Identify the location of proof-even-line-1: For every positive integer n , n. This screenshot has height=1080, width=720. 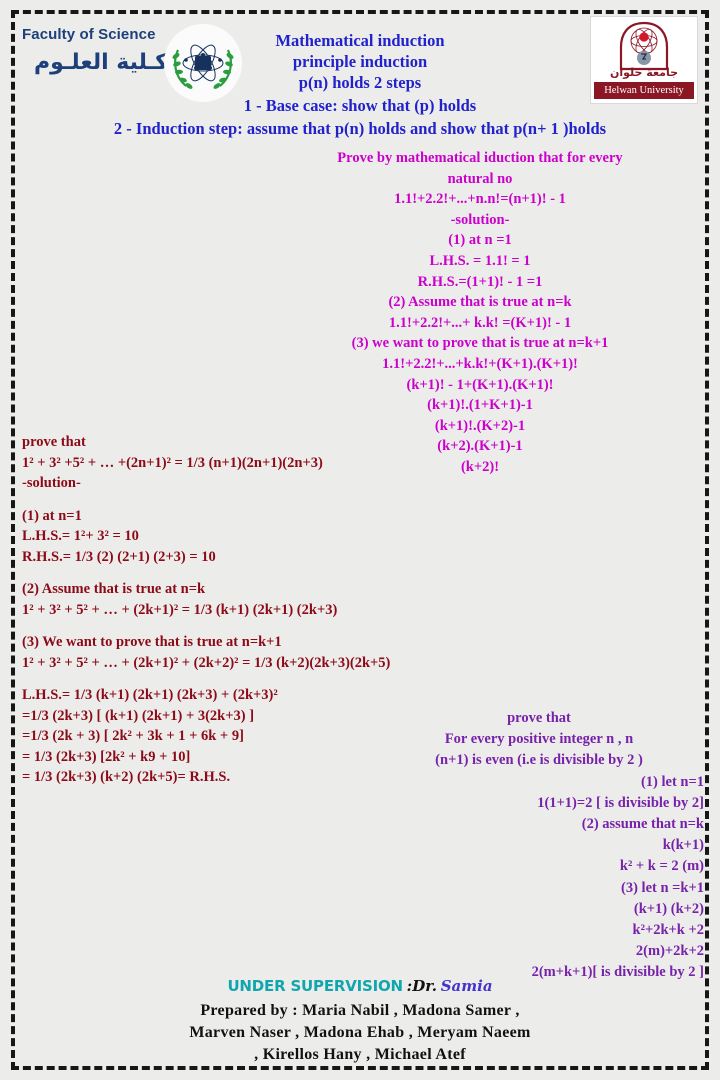
(539, 739).